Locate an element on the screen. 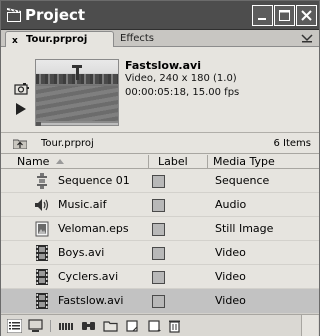  clip-thumbnail is located at coordinates (77, 90).